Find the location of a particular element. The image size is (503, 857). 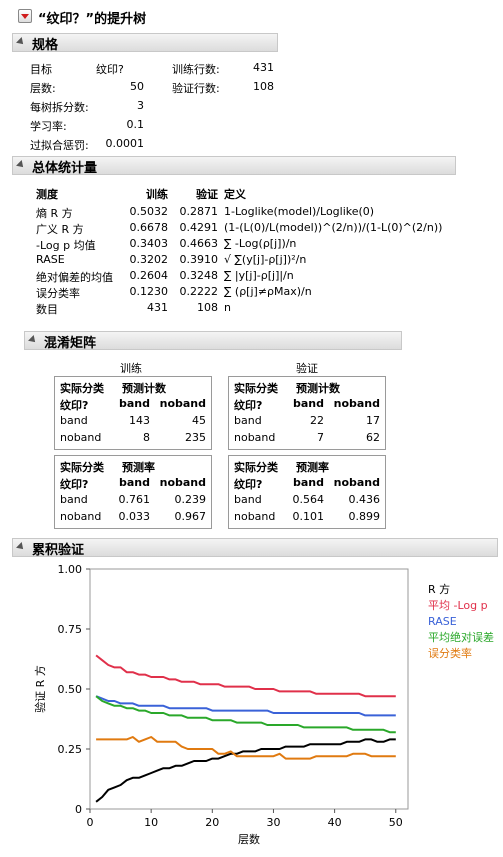

overall-train-value: 0.1230 is located at coordinates (149, 291).